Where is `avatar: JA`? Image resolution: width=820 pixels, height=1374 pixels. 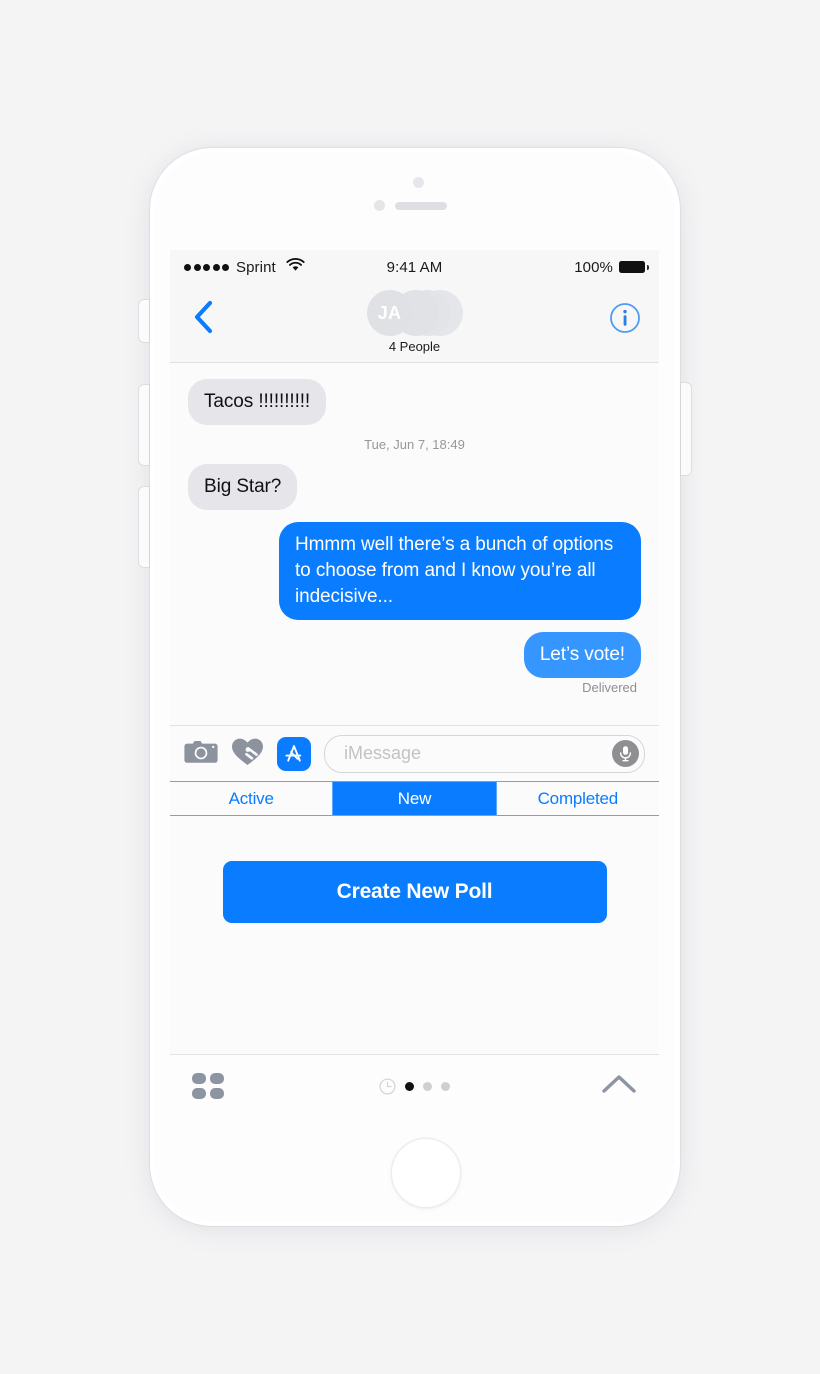 avatar: JA is located at coordinates (389, 313).